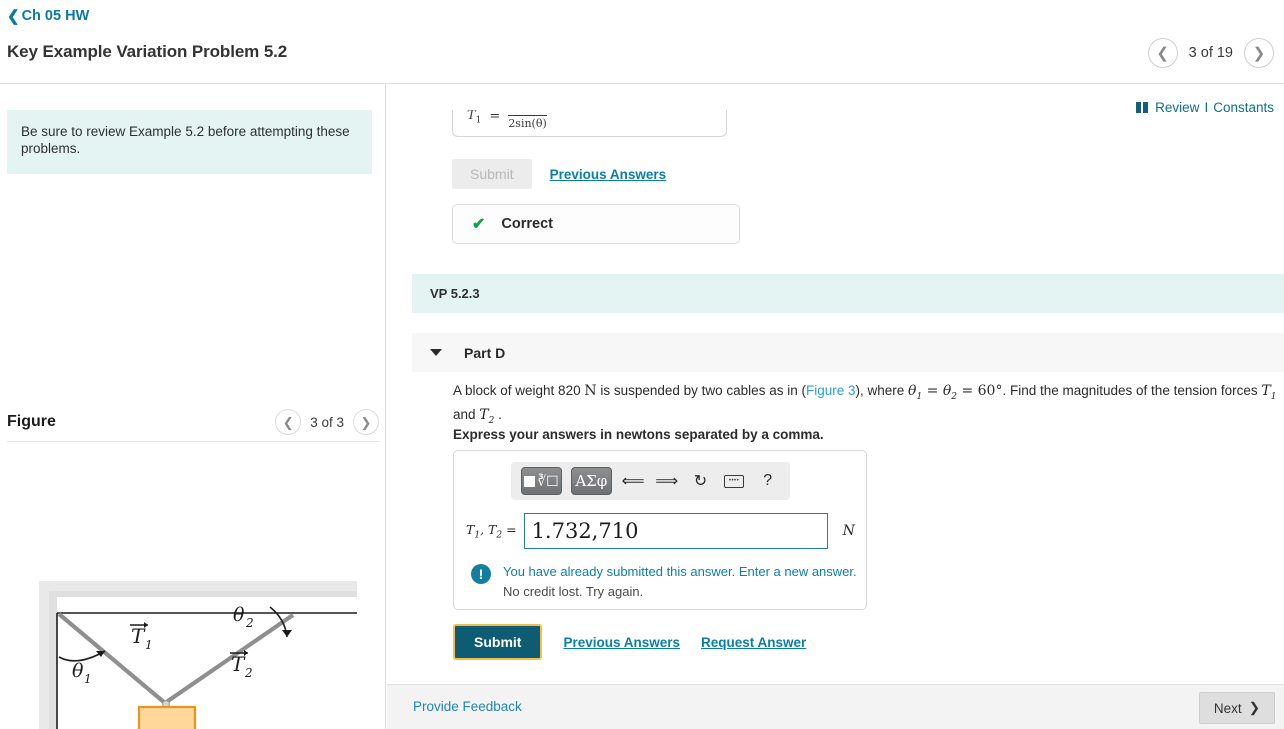 This screenshot has height=729, width=1284. I want to click on figure-3-link: Figure 3, so click(831, 390).